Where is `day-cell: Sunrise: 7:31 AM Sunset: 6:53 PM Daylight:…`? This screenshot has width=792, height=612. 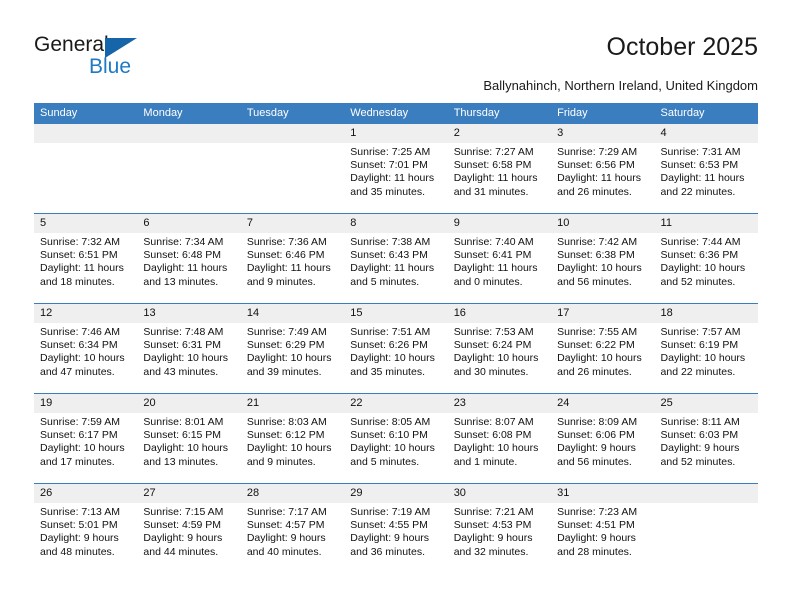 day-cell: Sunrise: 7:31 AM Sunset: 6:53 PM Daylight:… is located at coordinates (706, 177).